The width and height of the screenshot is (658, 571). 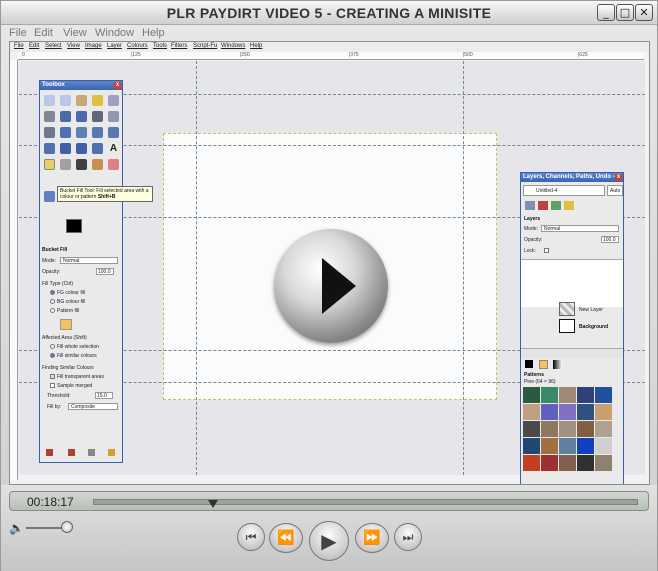 What do you see at coordinates (65, 164) in the screenshot?
I see `blend-tool-icon` at bounding box center [65, 164].